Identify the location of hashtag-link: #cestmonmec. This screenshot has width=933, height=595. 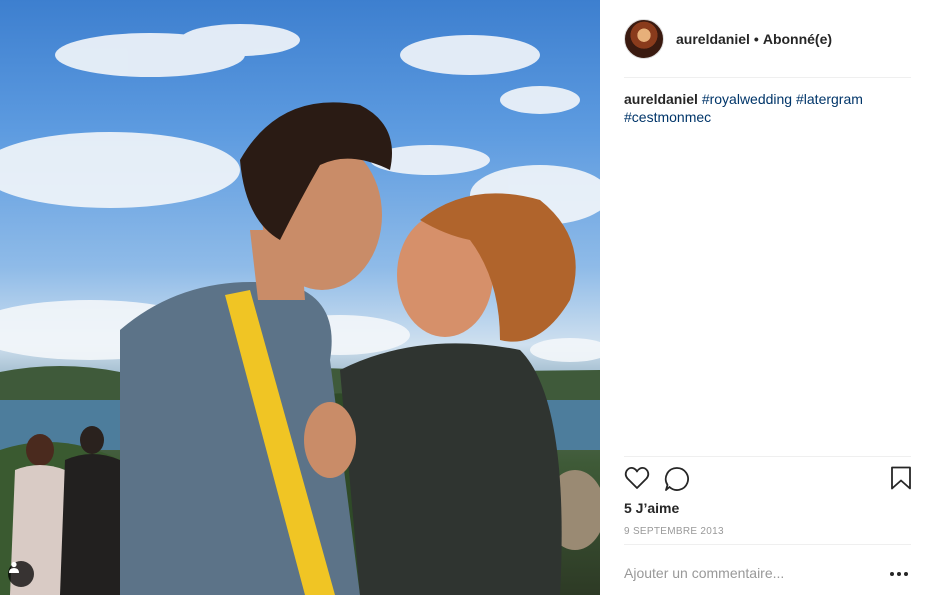
(667, 117).